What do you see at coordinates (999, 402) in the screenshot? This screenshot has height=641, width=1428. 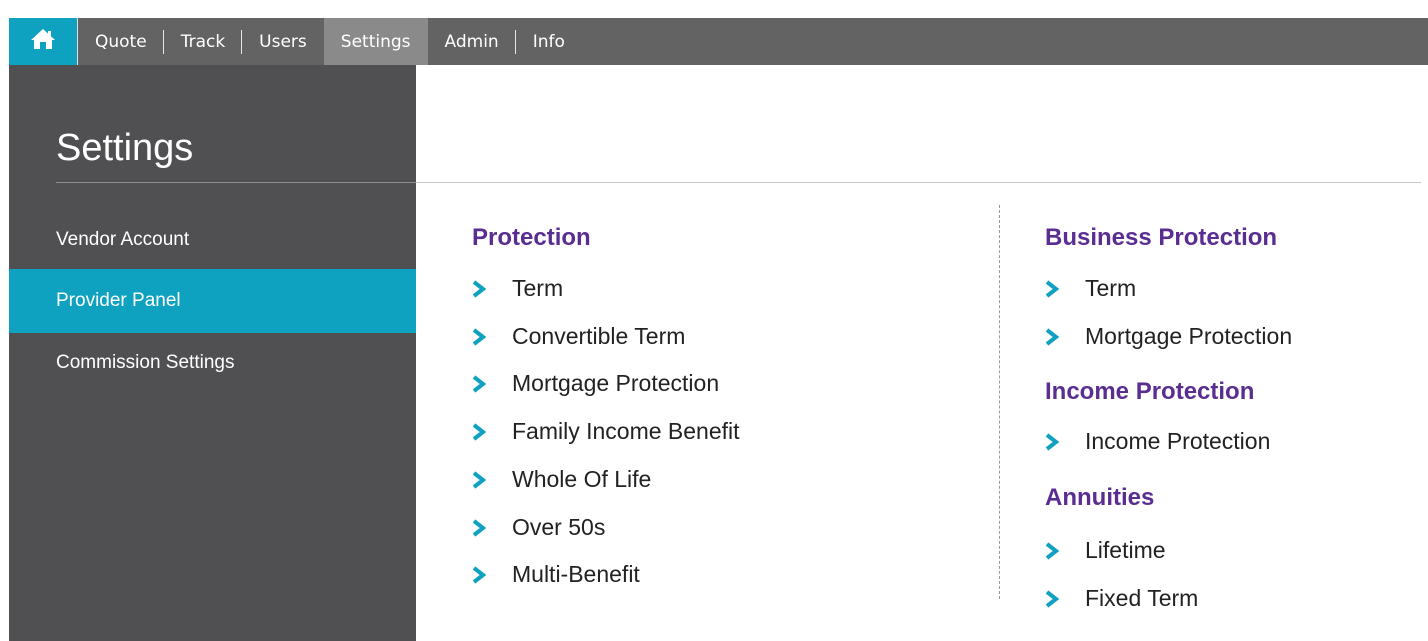 I see `column-divider` at bounding box center [999, 402].